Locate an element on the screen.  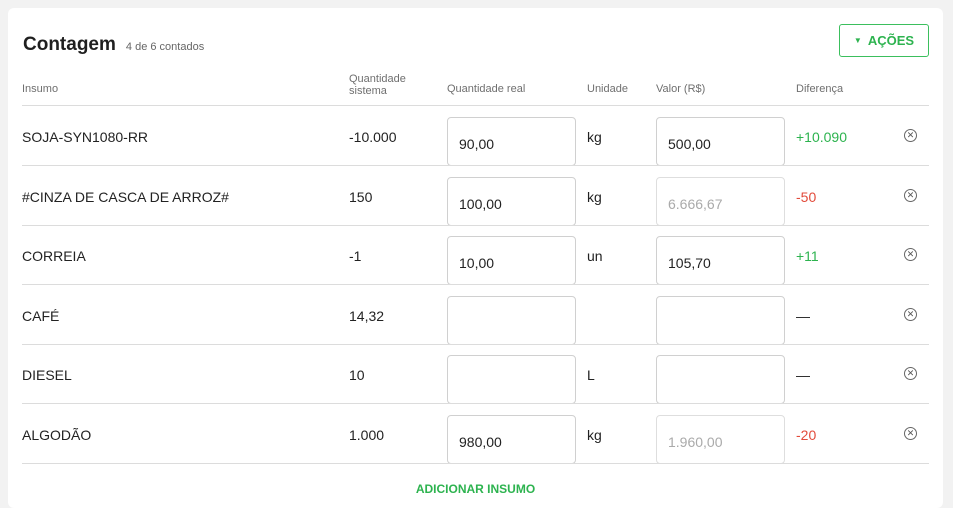
system-quantity: -1 is located at coordinates (355, 256).